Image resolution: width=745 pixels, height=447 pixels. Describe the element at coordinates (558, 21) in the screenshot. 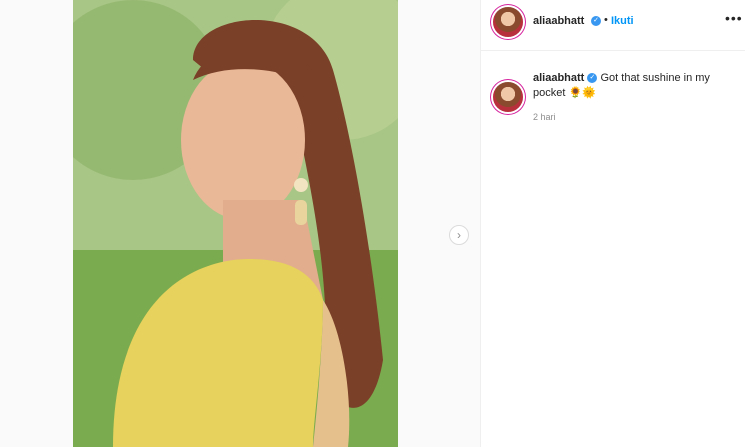

I see `username: aliaabhatt` at that location.